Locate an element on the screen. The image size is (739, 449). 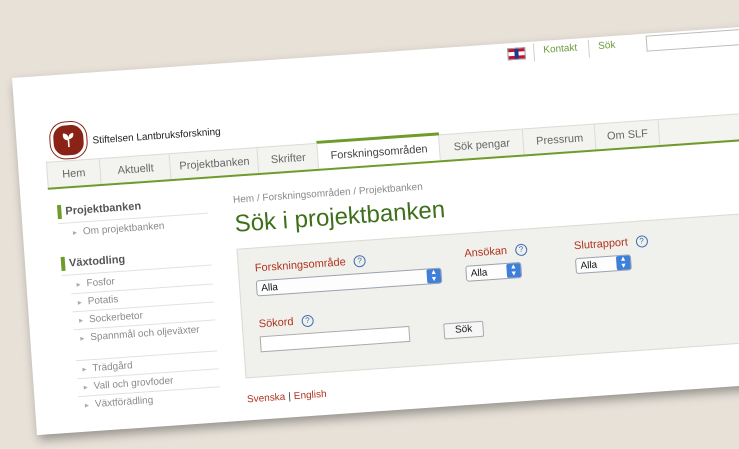
application-label-text: Ansökan is located at coordinates (485, 252).